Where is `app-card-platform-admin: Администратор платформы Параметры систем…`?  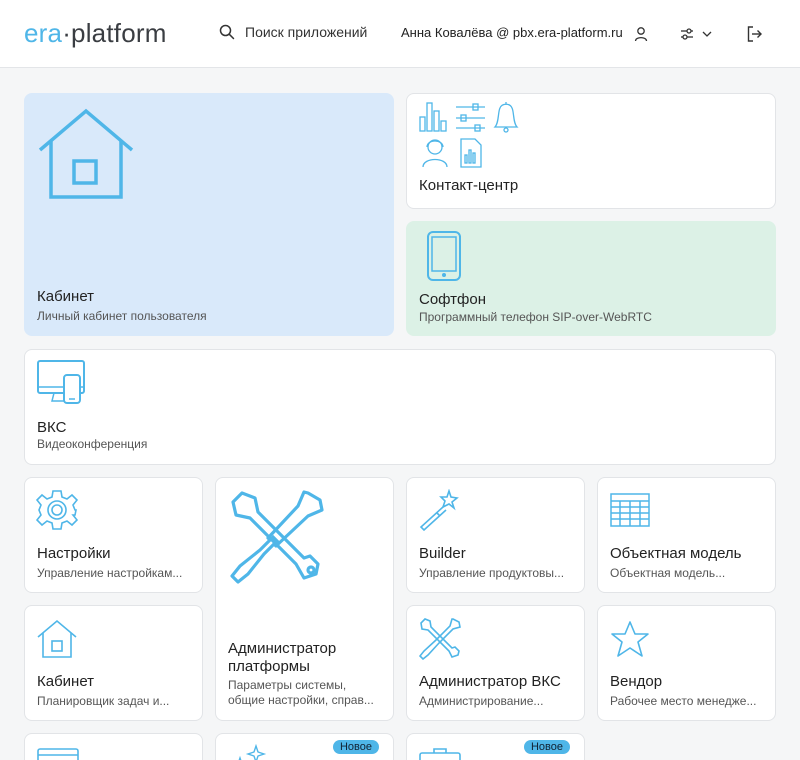 app-card-platform-admin: Администратор платформы Параметры систем… is located at coordinates (304, 599).